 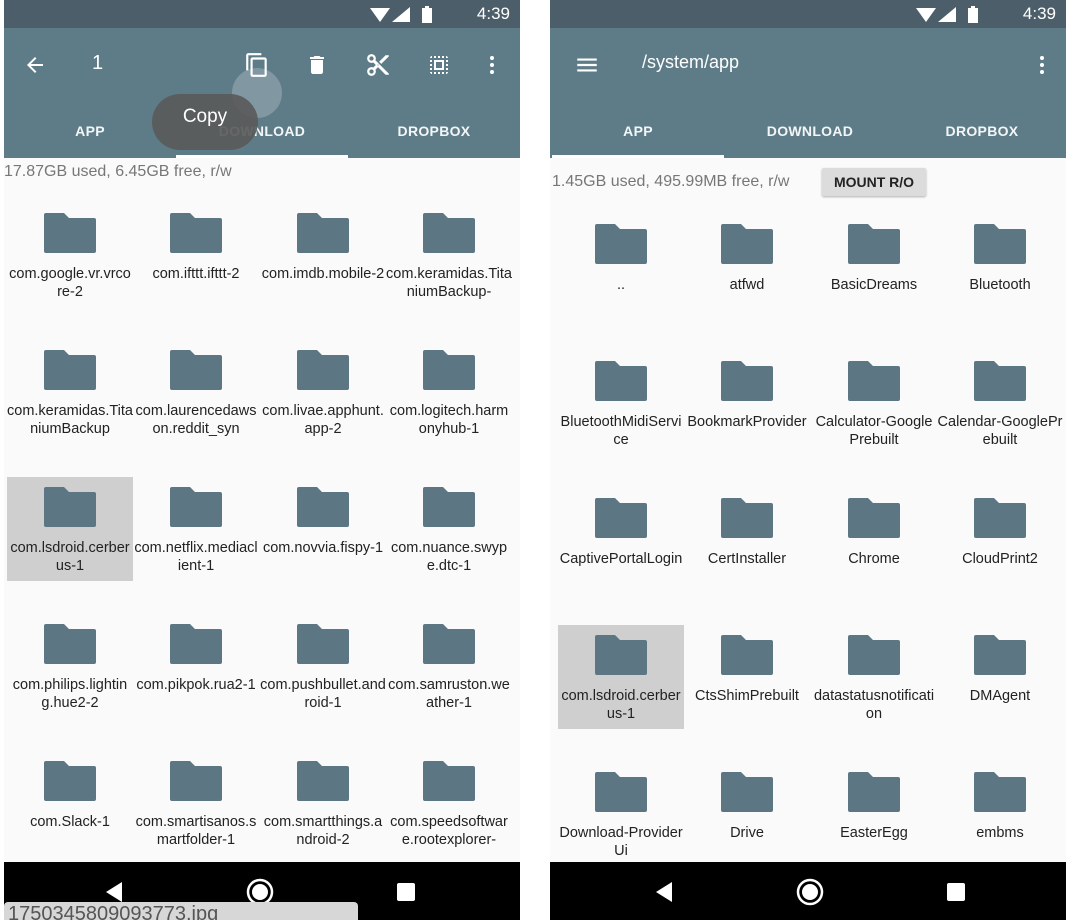 What do you see at coordinates (1000, 533) in the screenshot?
I see `folder-item: CloudPrint2` at bounding box center [1000, 533].